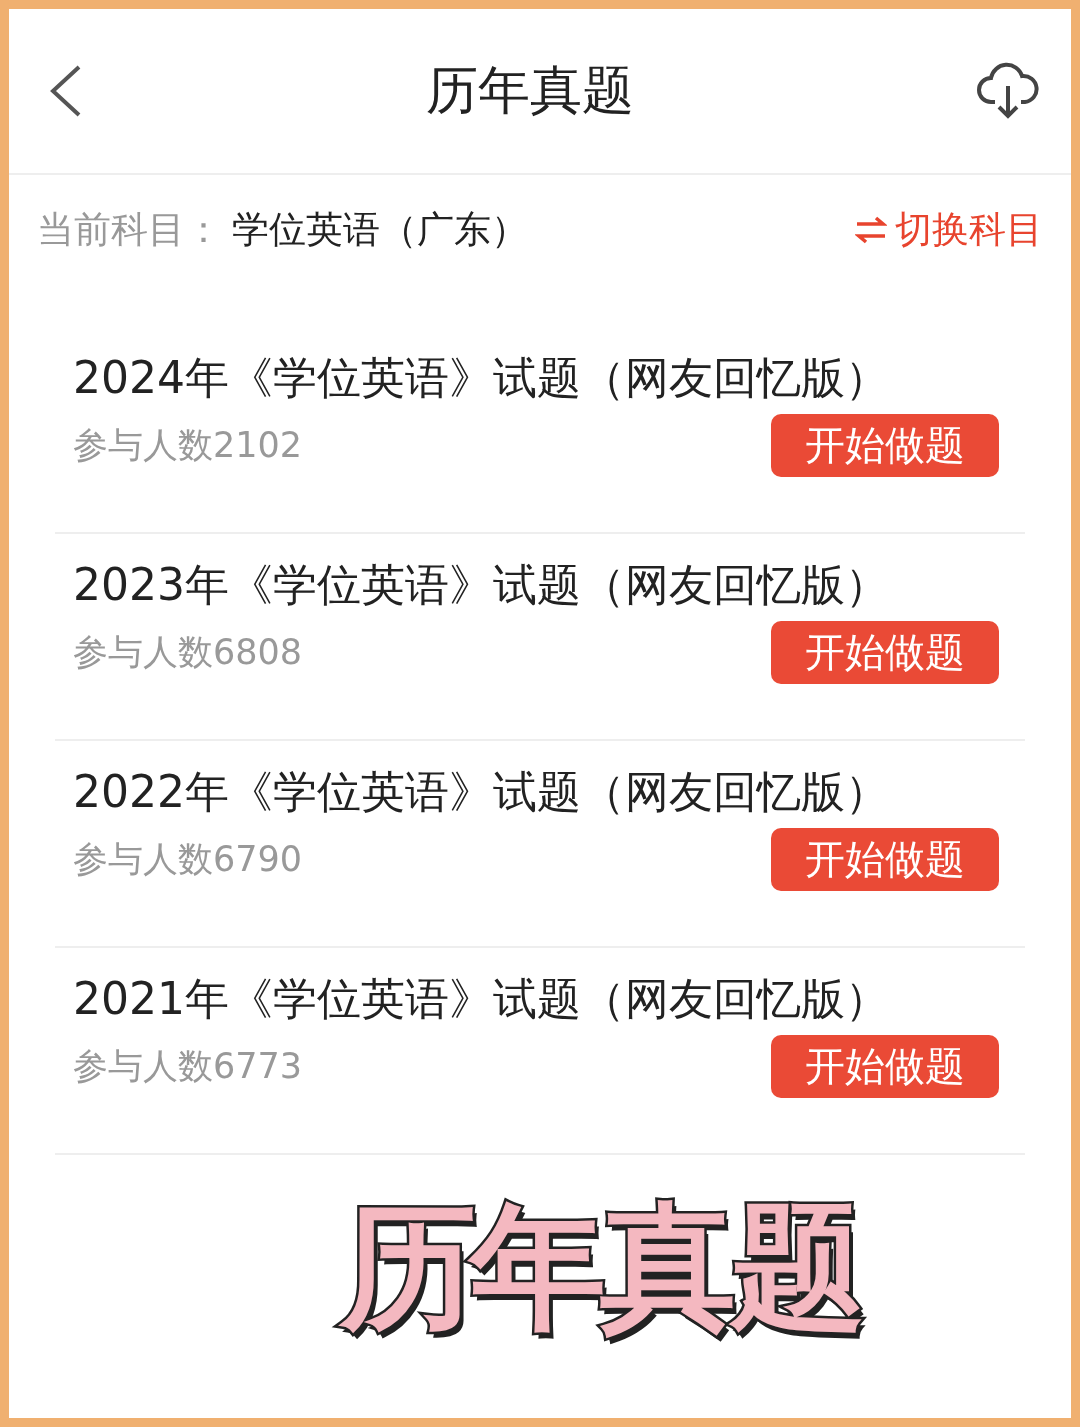  I want to click on swap-icon, so click(871, 230).